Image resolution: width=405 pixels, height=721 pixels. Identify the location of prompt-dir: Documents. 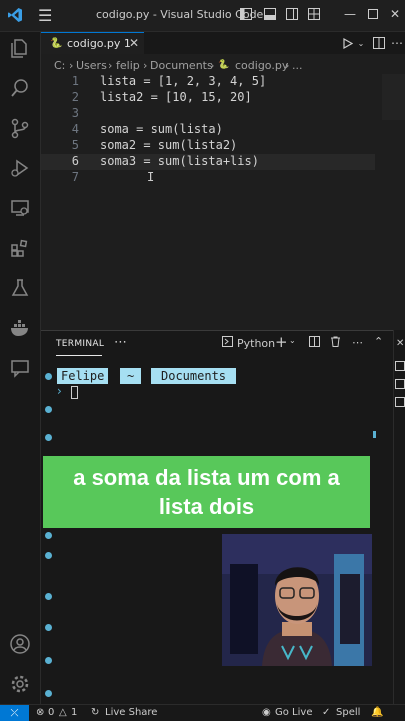
(194, 376).